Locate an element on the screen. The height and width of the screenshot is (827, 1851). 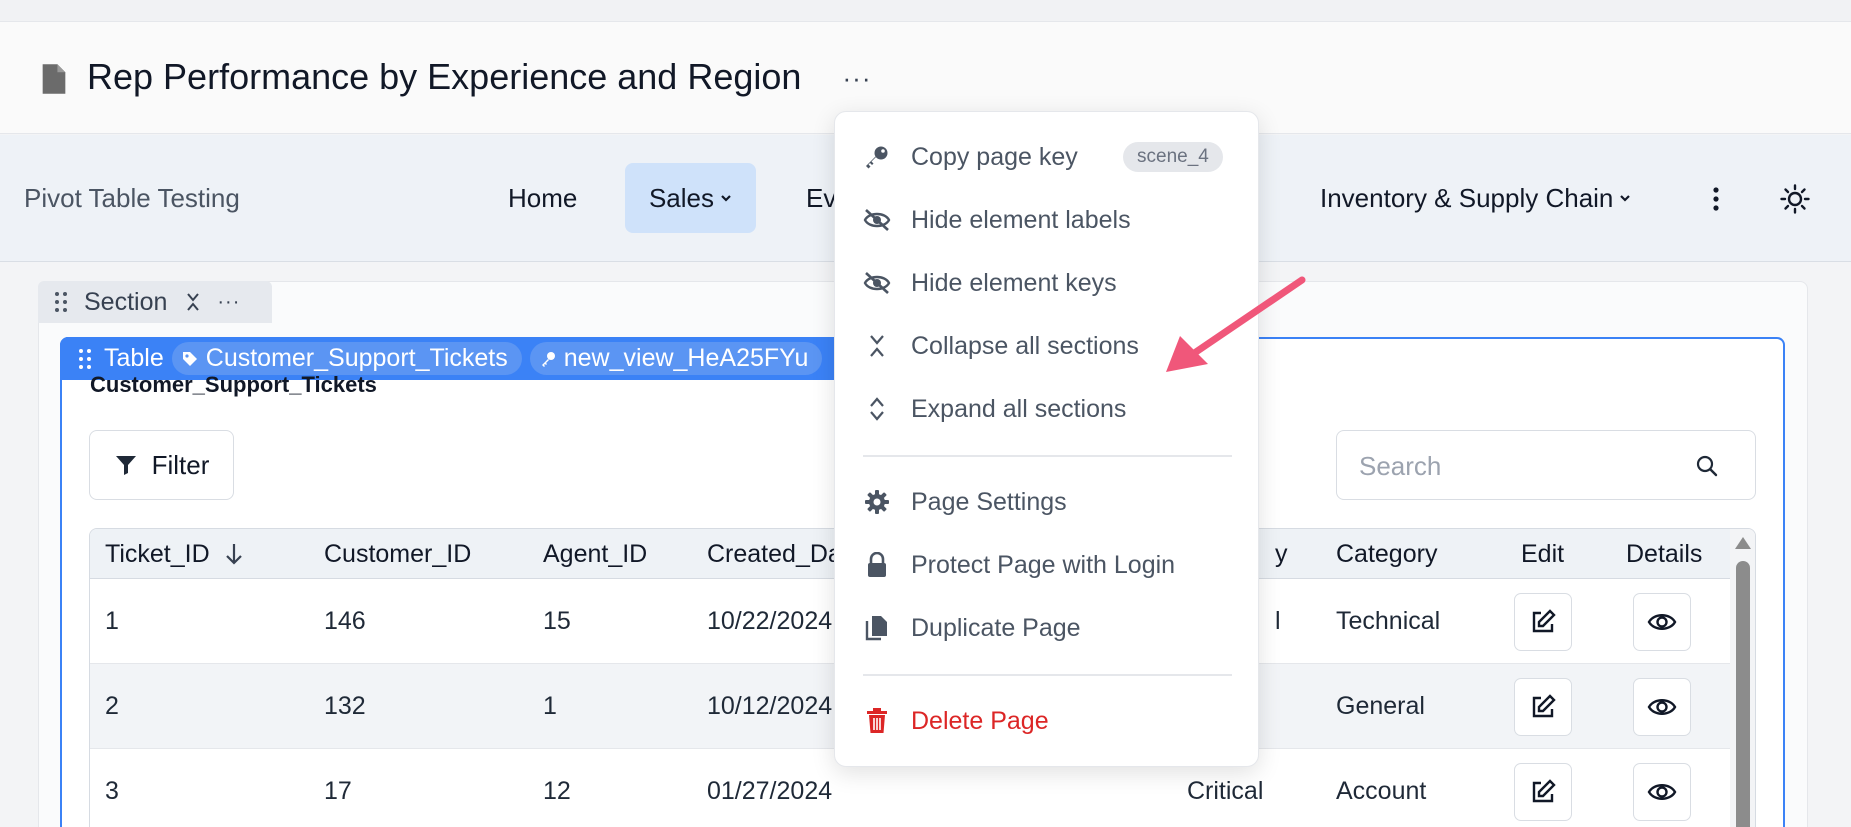
gear-icon is located at coordinates (877, 502).